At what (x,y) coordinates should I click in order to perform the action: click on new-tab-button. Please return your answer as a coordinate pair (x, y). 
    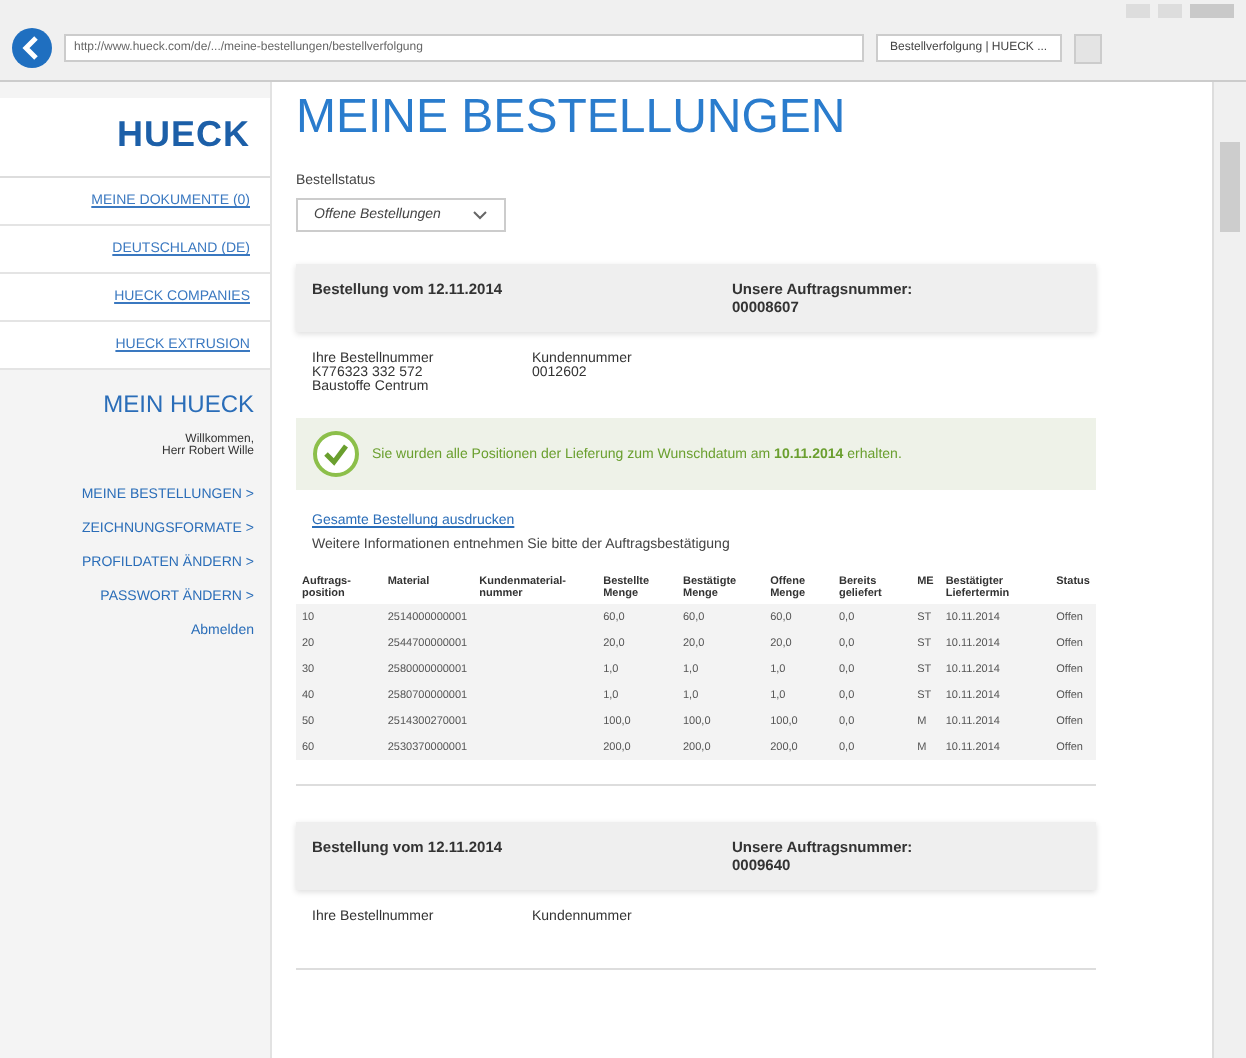
    Looking at the image, I should click on (1087, 48).